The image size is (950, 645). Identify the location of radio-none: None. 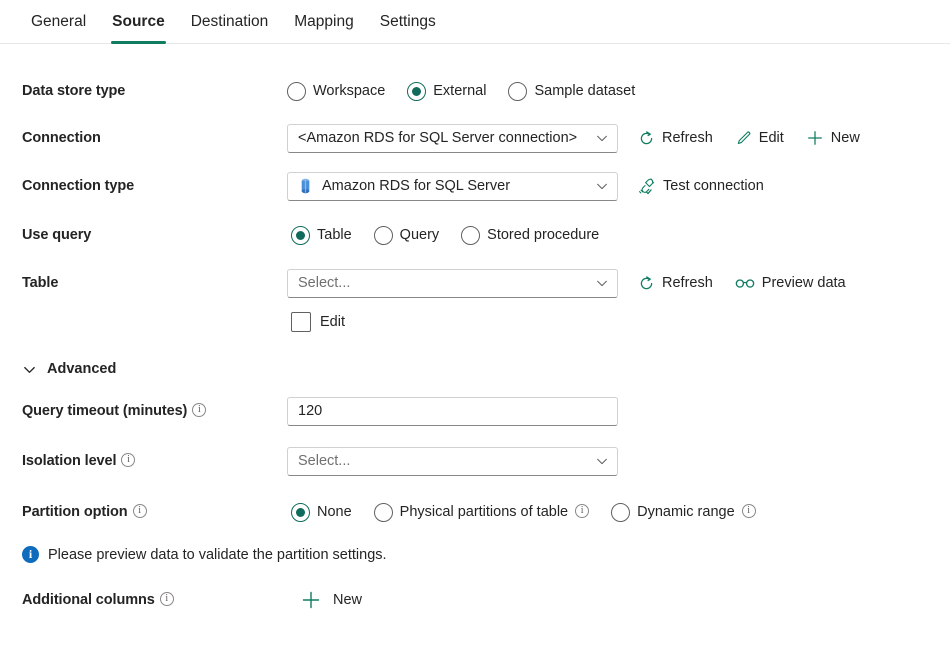
(321, 512).